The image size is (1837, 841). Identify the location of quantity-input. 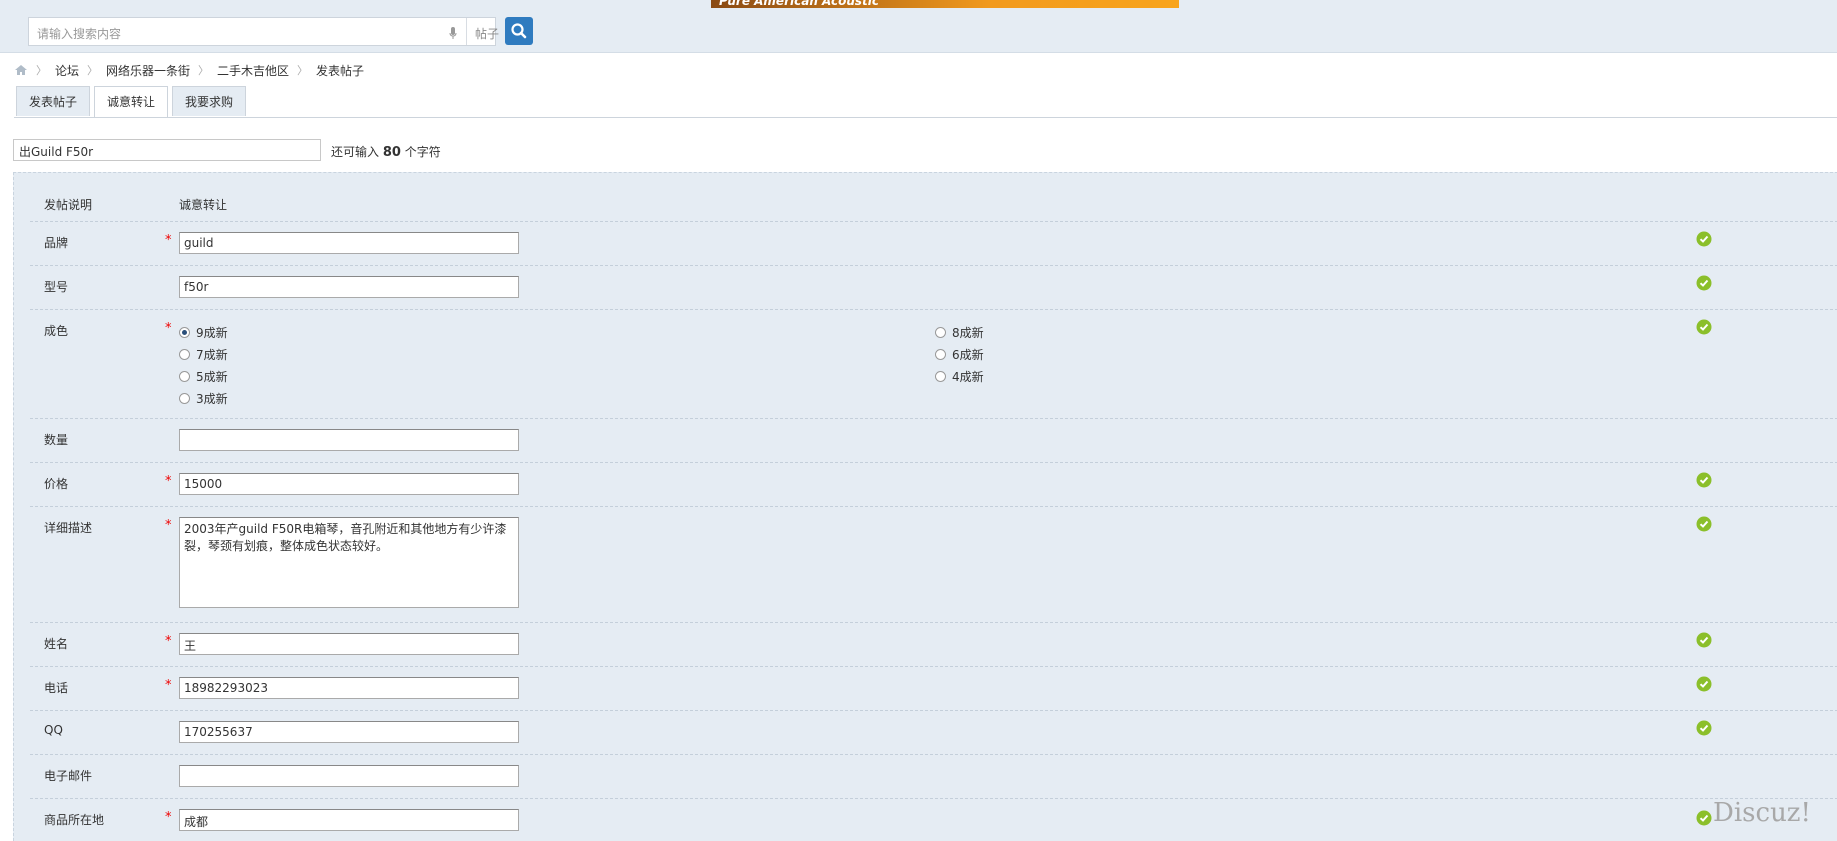
(349, 440).